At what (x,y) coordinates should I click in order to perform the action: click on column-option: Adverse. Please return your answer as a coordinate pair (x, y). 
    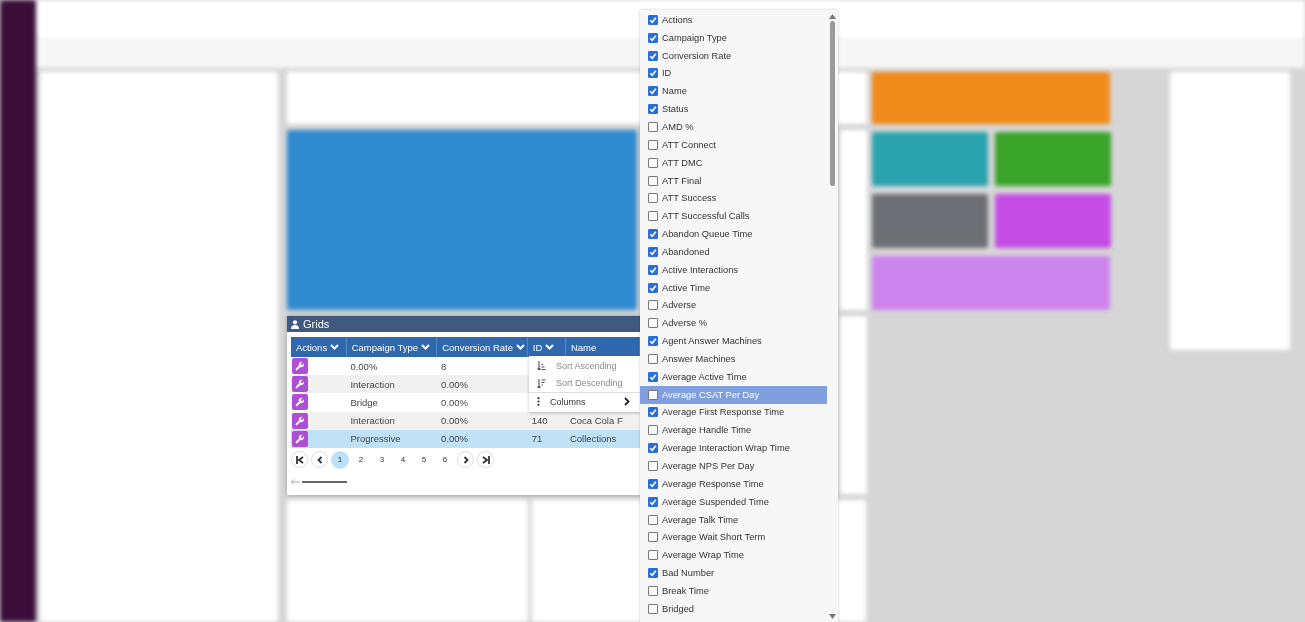
    Looking at the image, I should click on (733, 305).